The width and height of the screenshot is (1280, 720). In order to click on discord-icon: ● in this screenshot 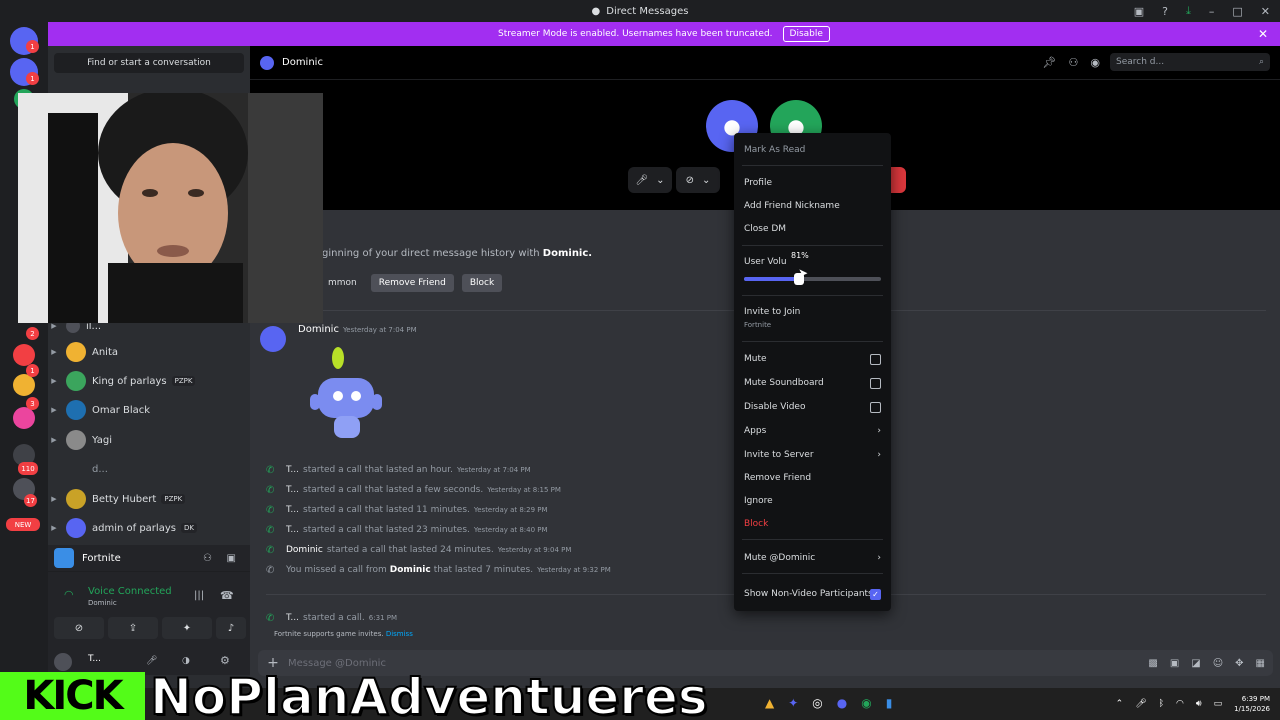, I will do `click(596, 11)`.